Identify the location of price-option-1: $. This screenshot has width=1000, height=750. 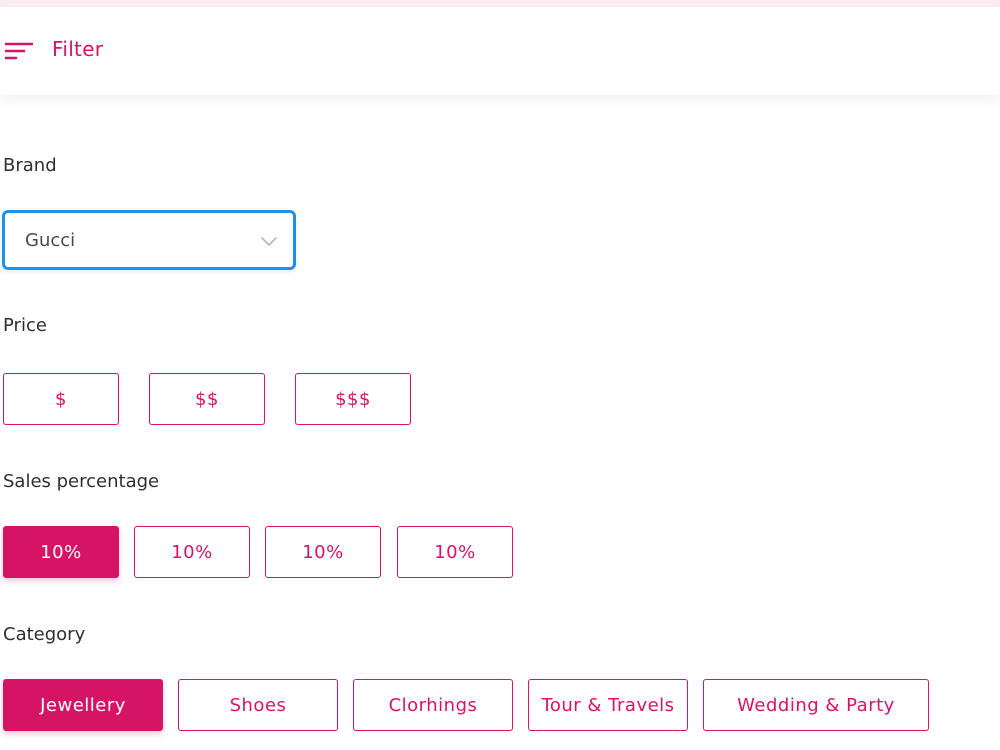
(61, 399).